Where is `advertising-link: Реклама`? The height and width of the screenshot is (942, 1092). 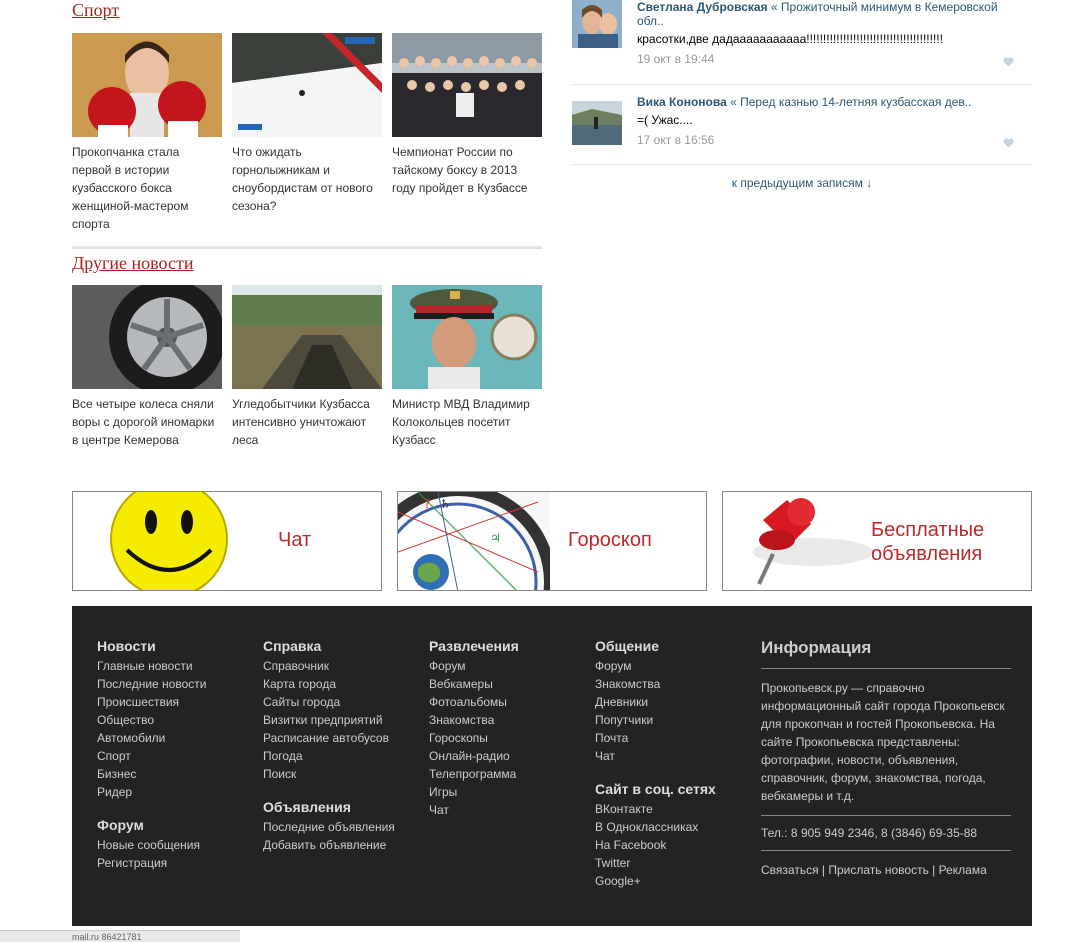 advertising-link: Реклама is located at coordinates (963, 870).